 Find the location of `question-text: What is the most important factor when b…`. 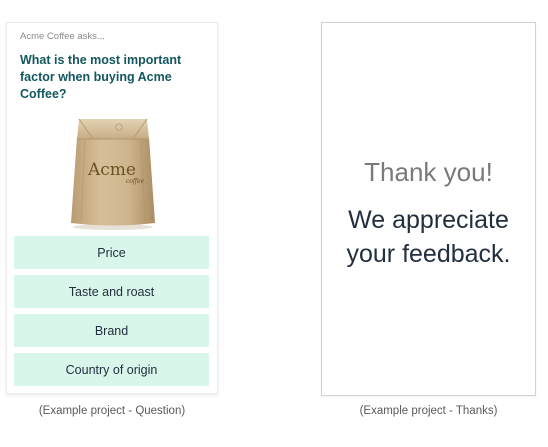

question-text: What is the most important factor when b… is located at coordinates (101, 77).